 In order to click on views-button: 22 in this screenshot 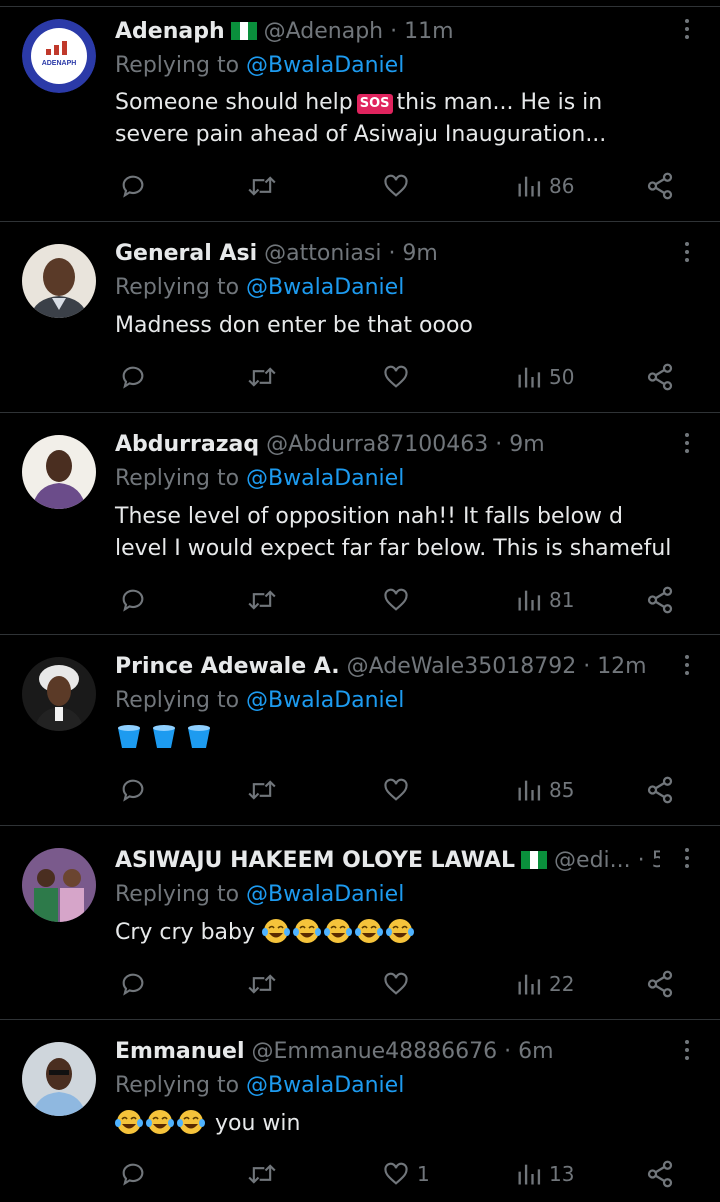, I will do `click(544, 984)`.